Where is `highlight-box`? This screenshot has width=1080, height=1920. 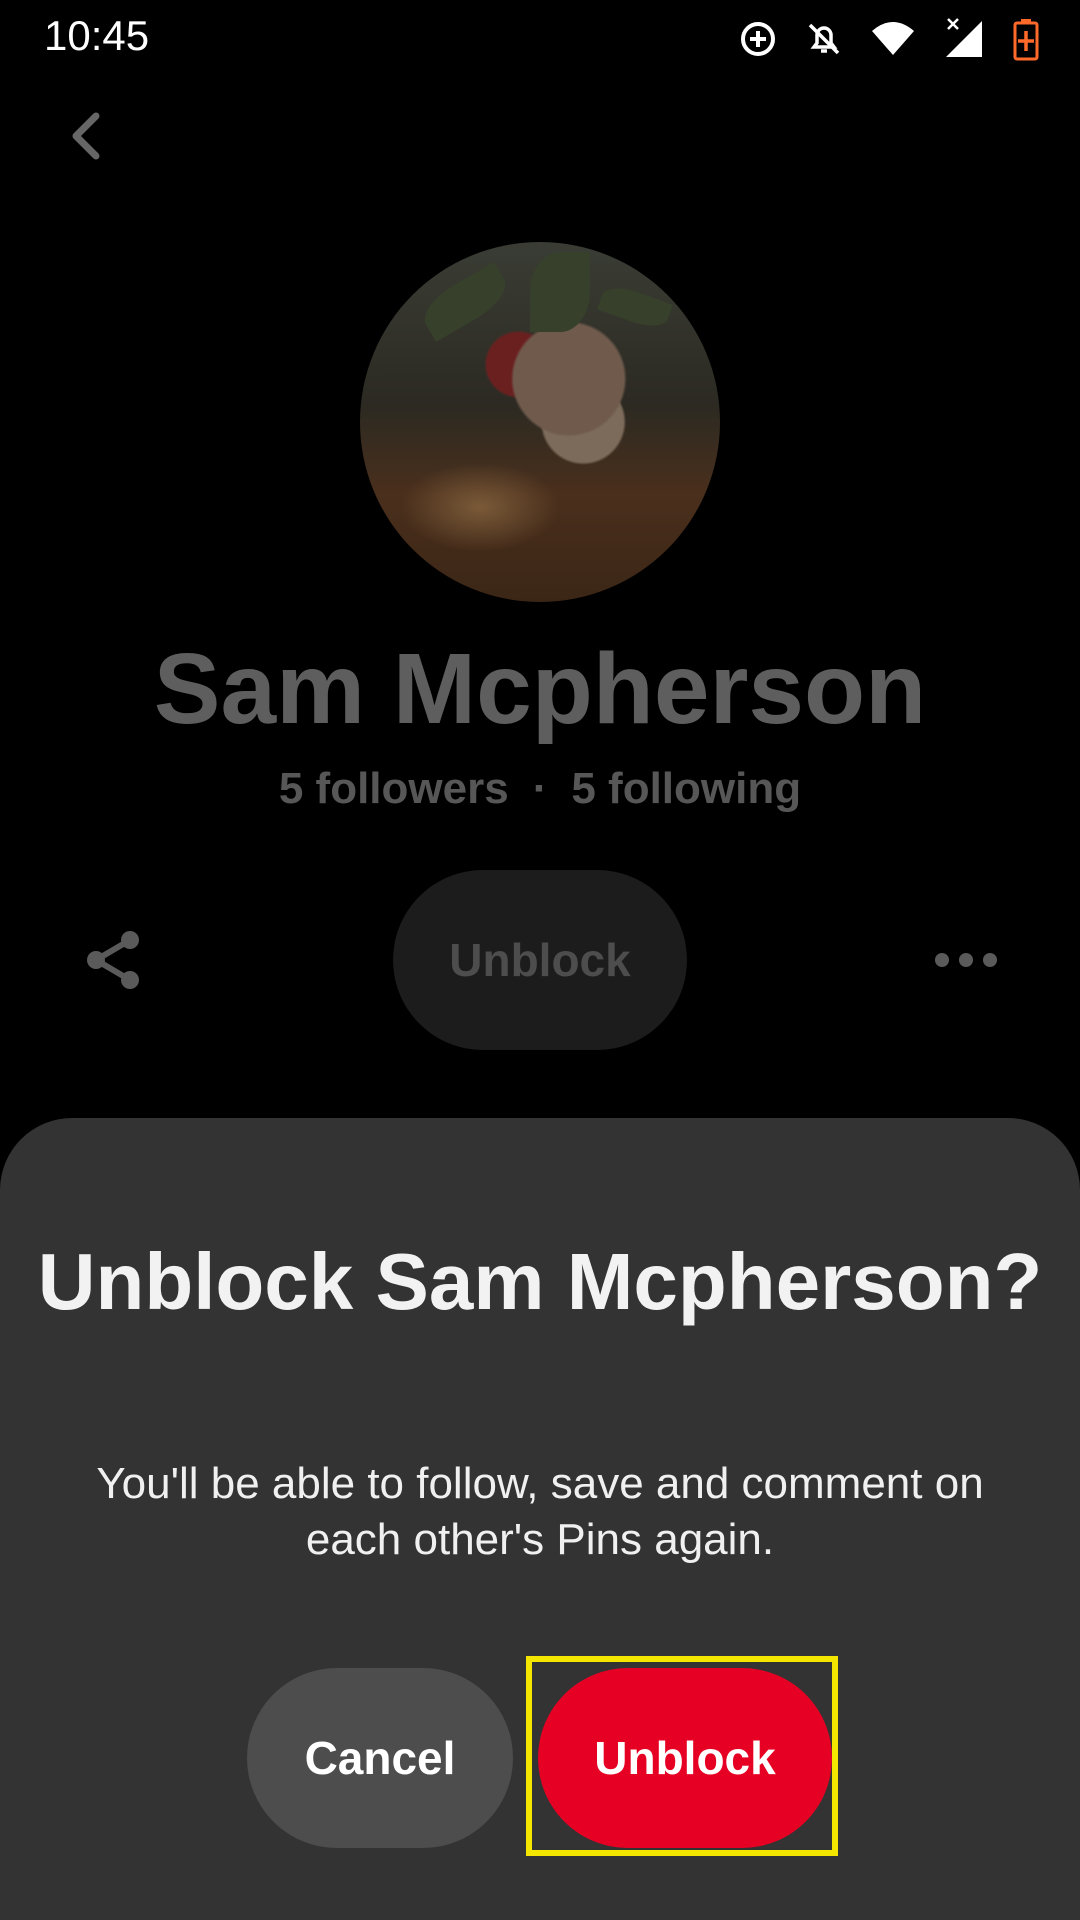 highlight-box is located at coordinates (682, 1756).